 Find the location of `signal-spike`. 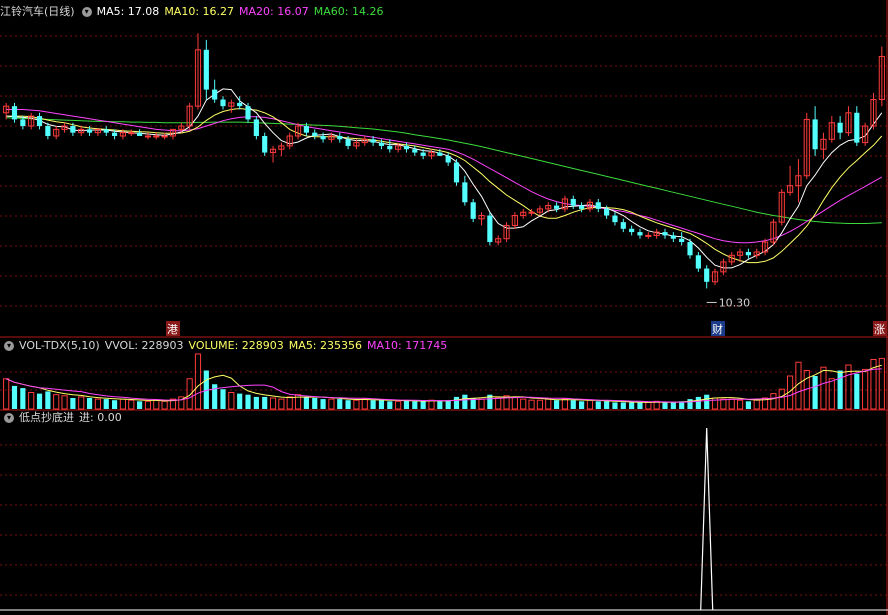

signal-spike is located at coordinates (707, 519).